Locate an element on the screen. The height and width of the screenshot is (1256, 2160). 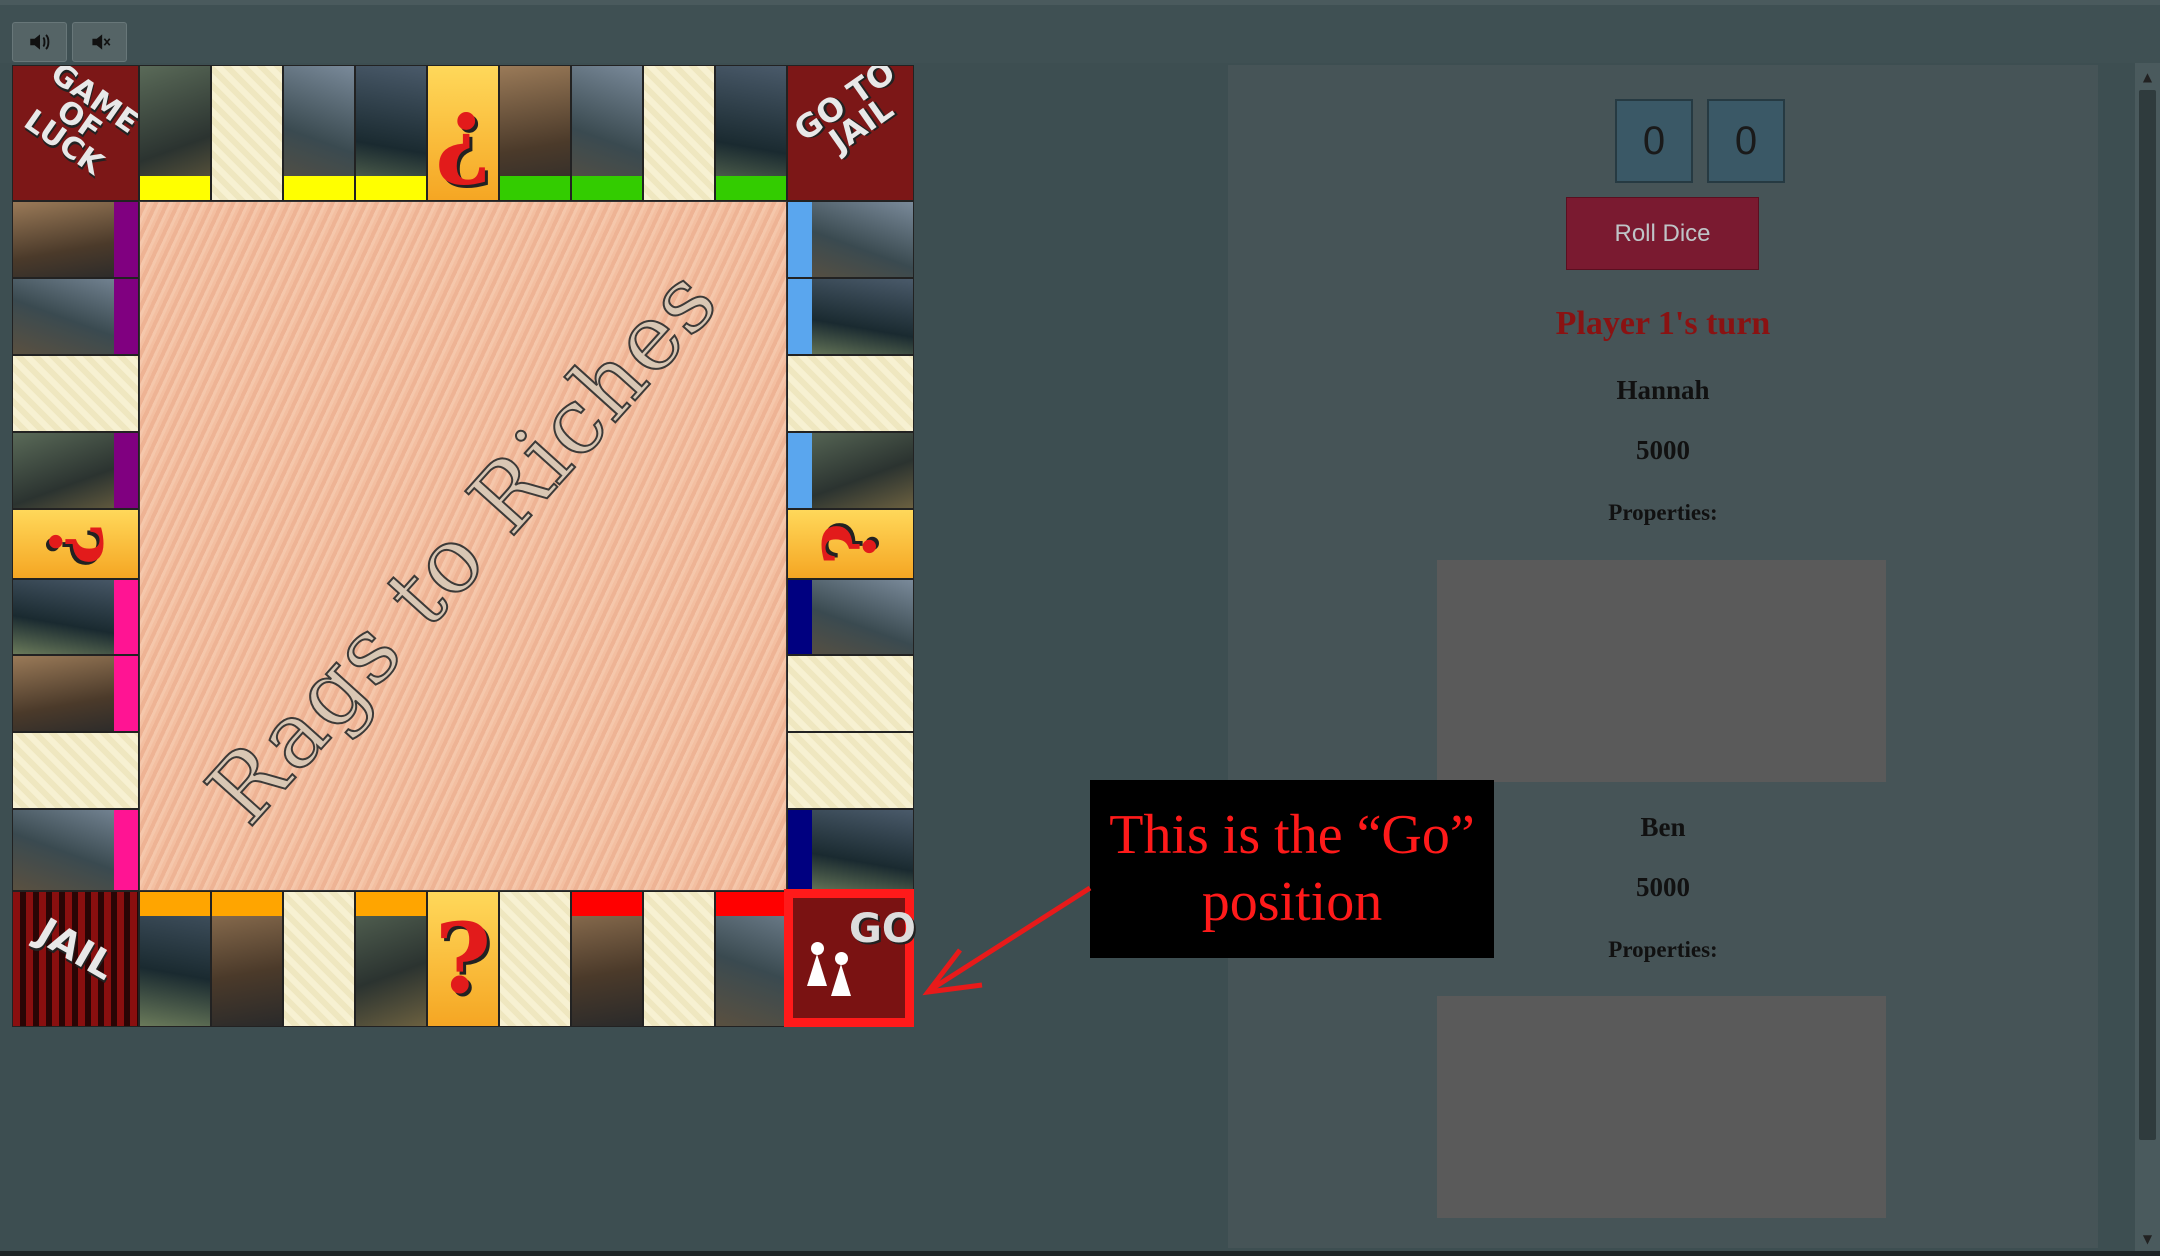
board-title: Rags to Riches is located at coordinates (462, 546).